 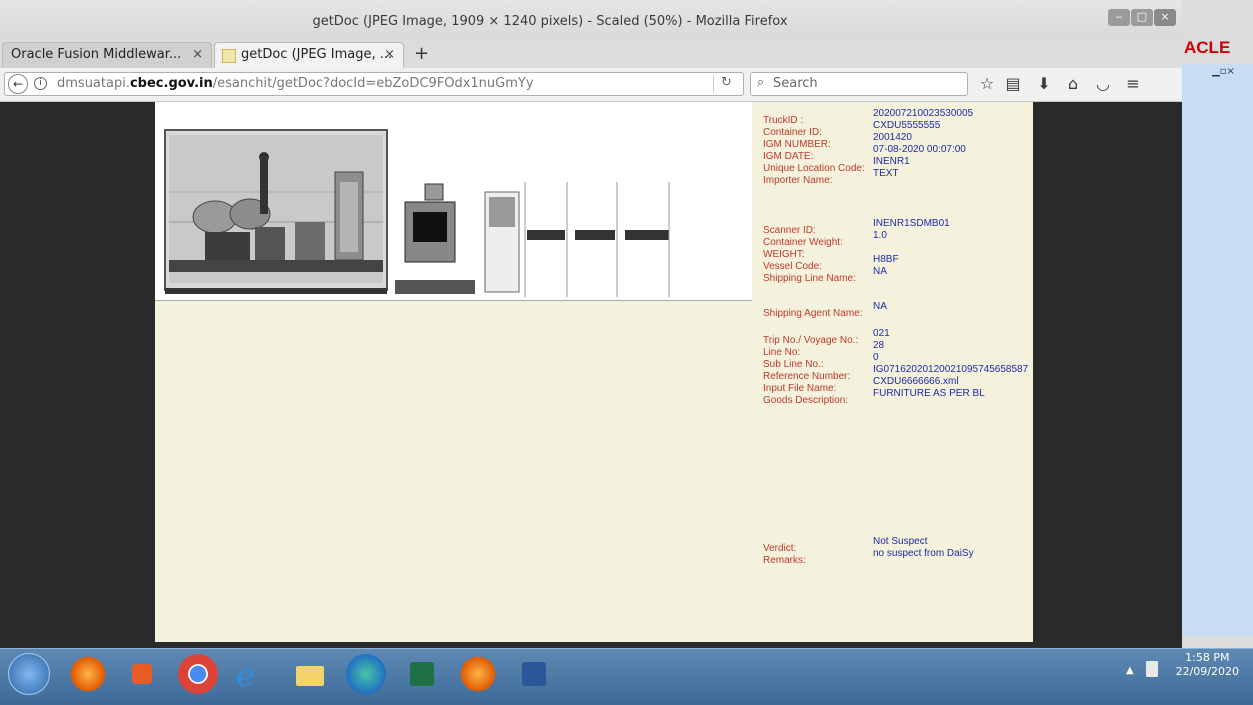 What do you see at coordinates (859, 84) in the screenshot?
I see `search-box: ⌕ Search` at bounding box center [859, 84].